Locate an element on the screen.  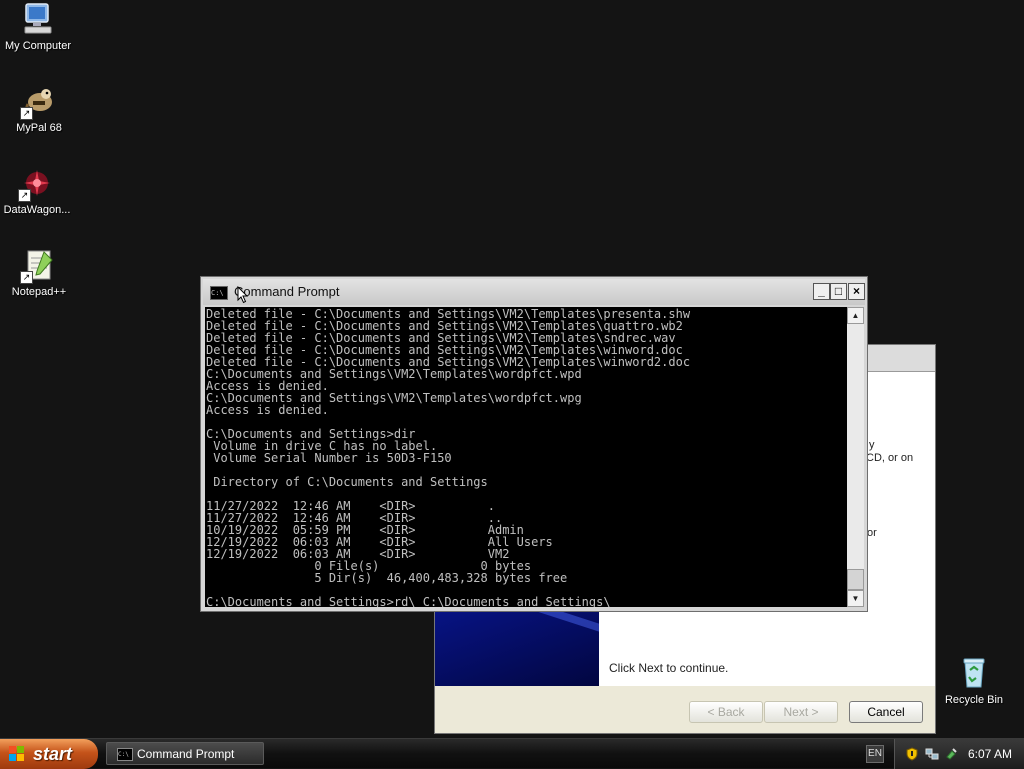
desktop-icon-label: MyPal 68 is located at coordinates (39, 128).